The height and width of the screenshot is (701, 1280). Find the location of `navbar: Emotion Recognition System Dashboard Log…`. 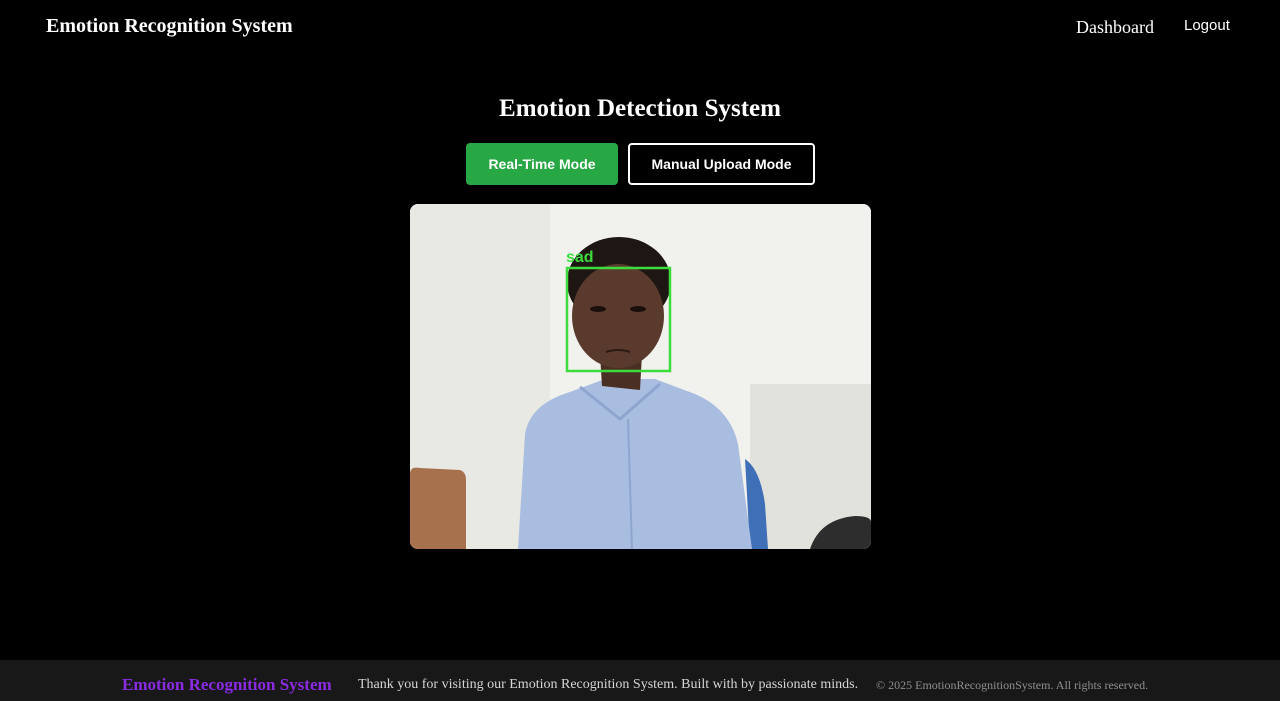

navbar: Emotion Recognition System Dashboard Log… is located at coordinates (640, 28).